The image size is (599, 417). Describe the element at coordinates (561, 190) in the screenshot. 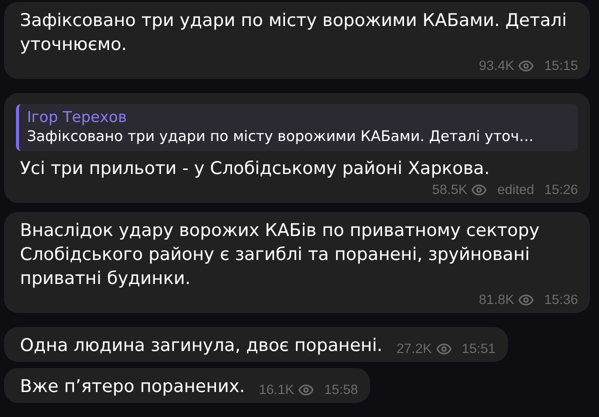

I see `message-time: 15:26` at that location.